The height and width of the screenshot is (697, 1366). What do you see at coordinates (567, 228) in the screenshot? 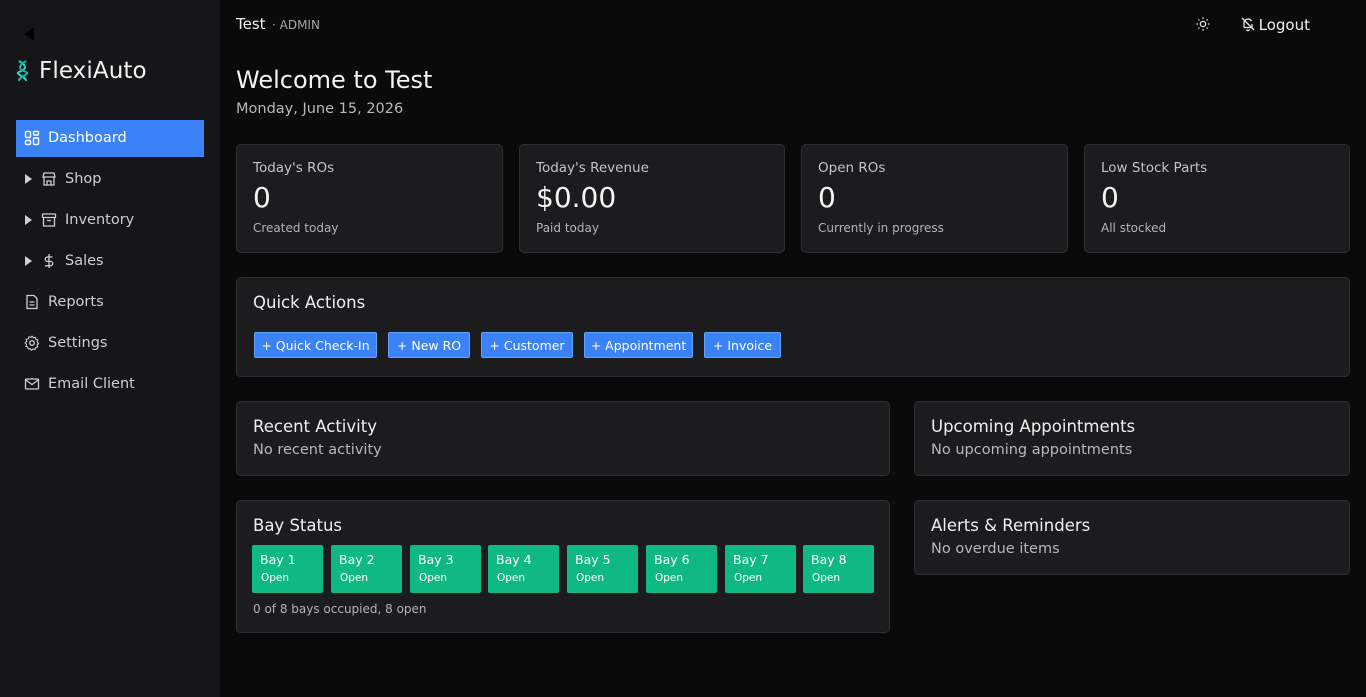
I see `stat-subtext: Paid today` at bounding box center [567, 228].